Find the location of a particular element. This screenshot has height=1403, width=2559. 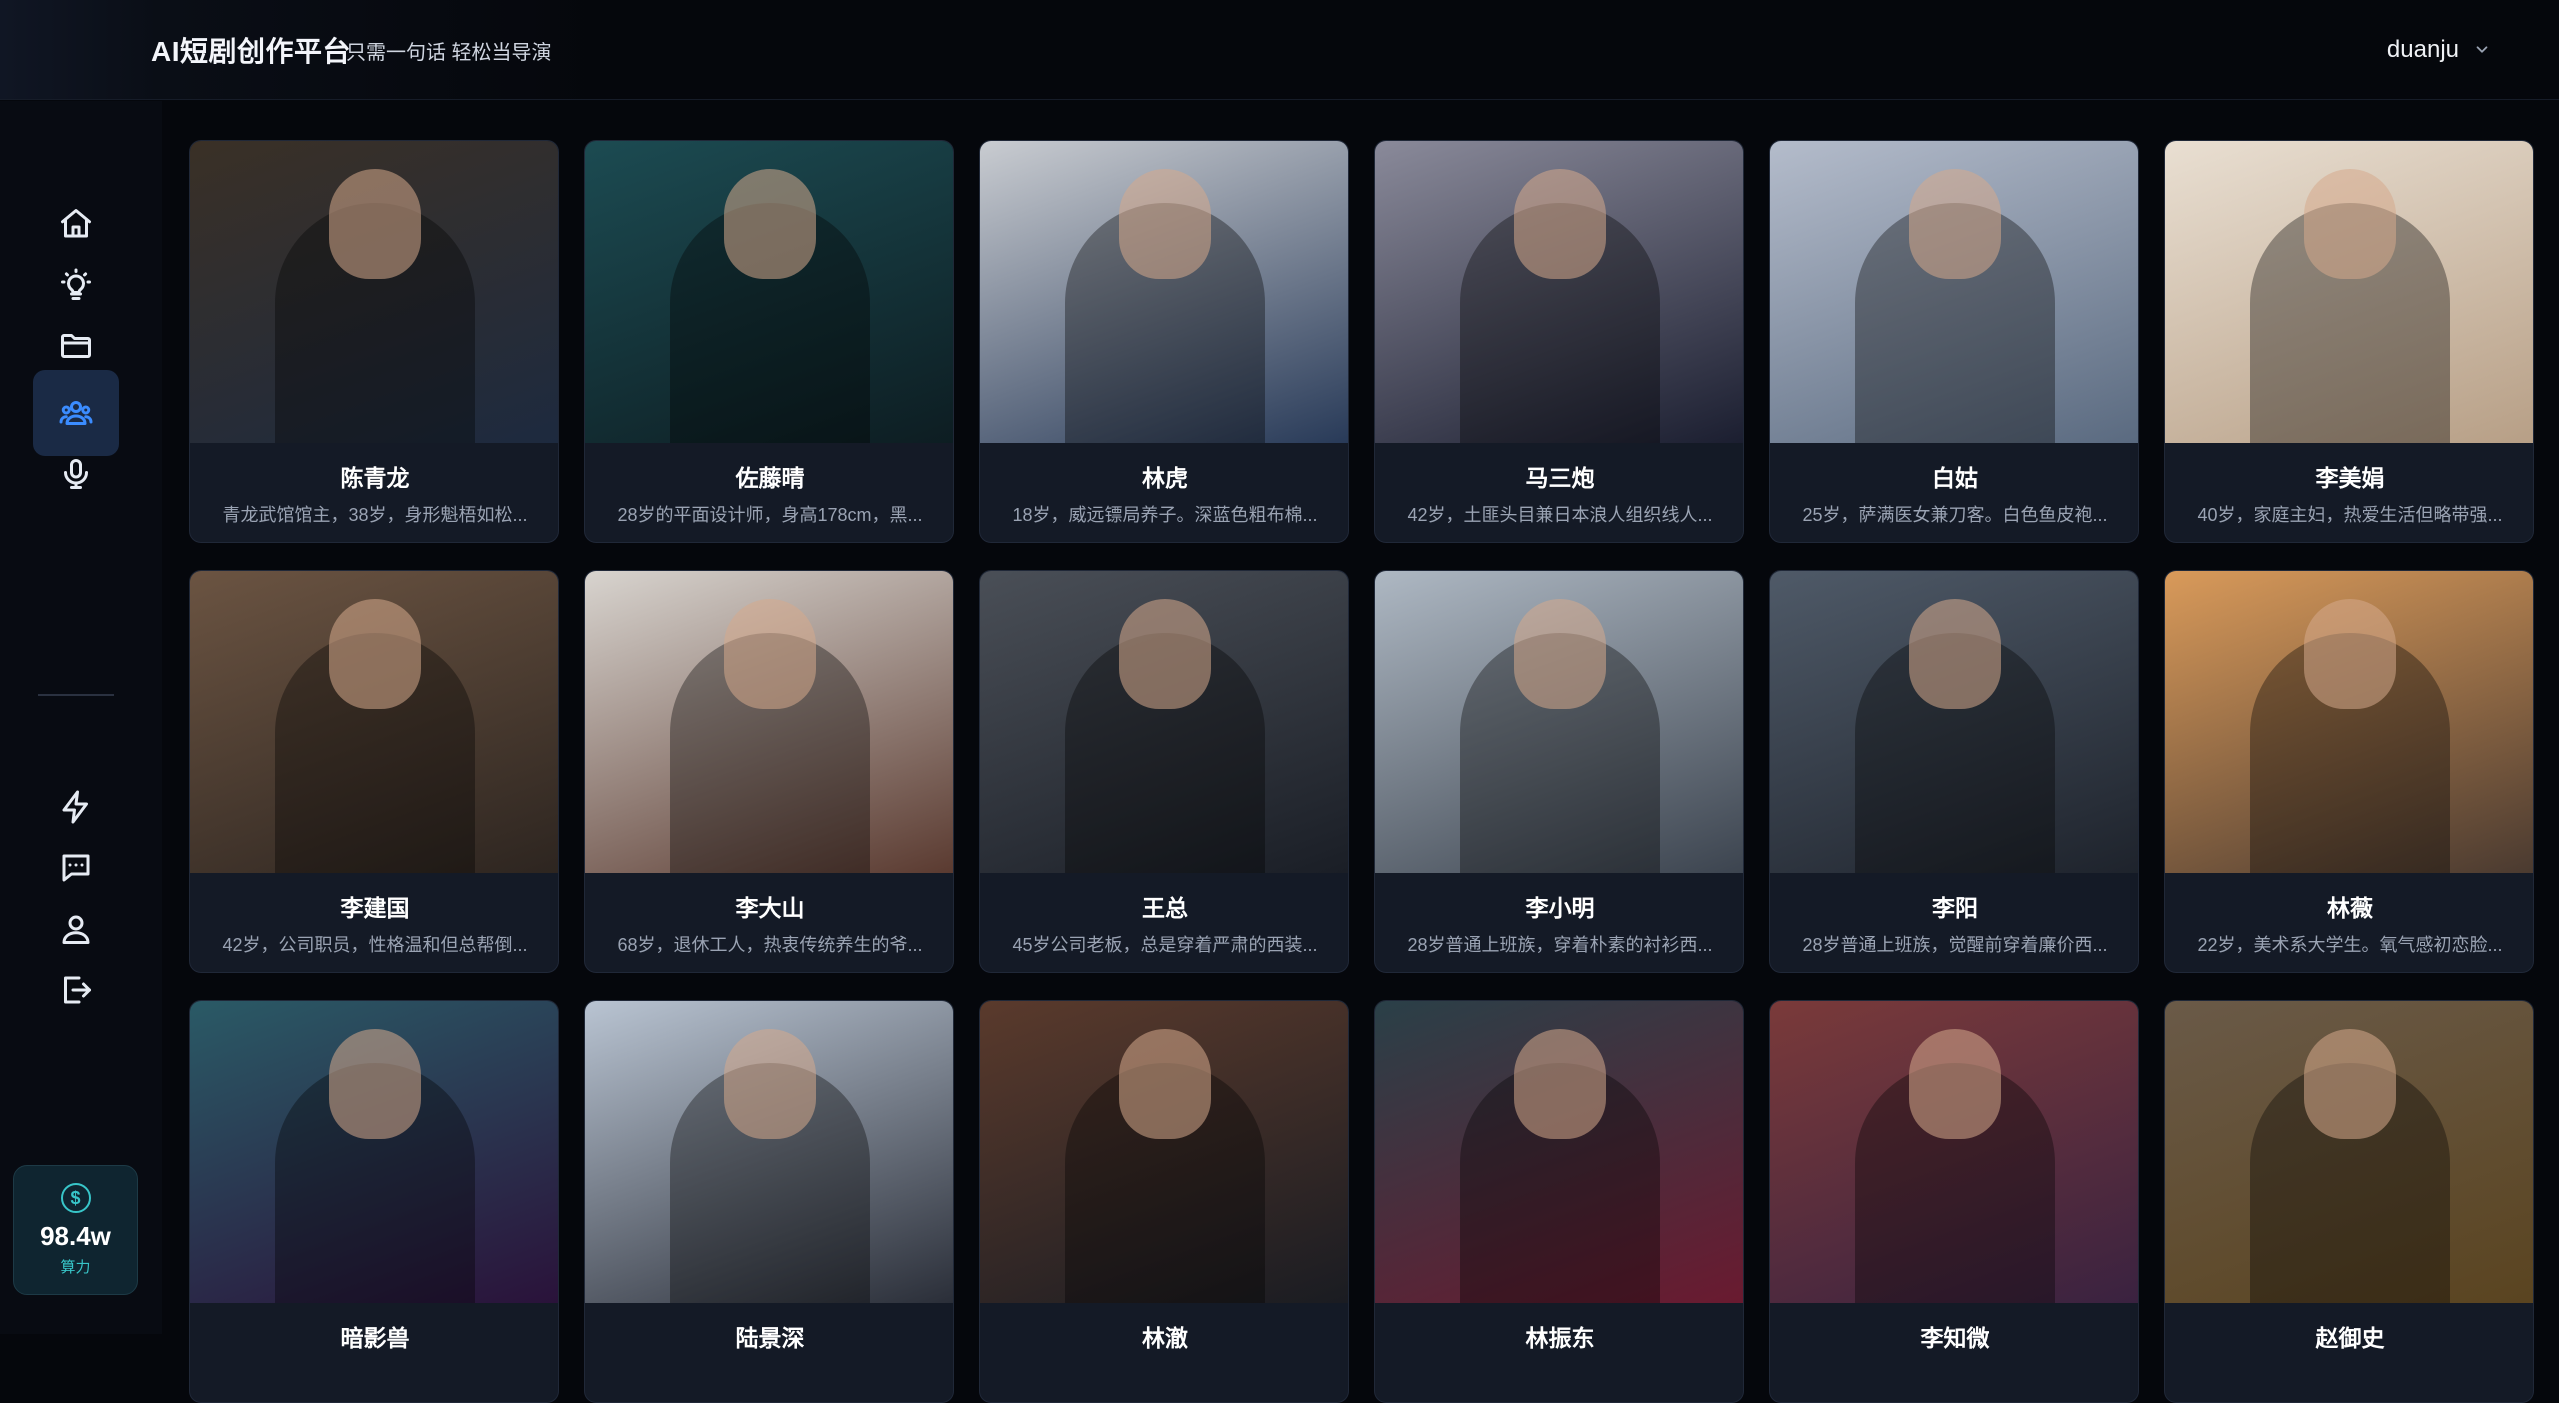

character-name: 王总 is located at coordinates (1165, 908).